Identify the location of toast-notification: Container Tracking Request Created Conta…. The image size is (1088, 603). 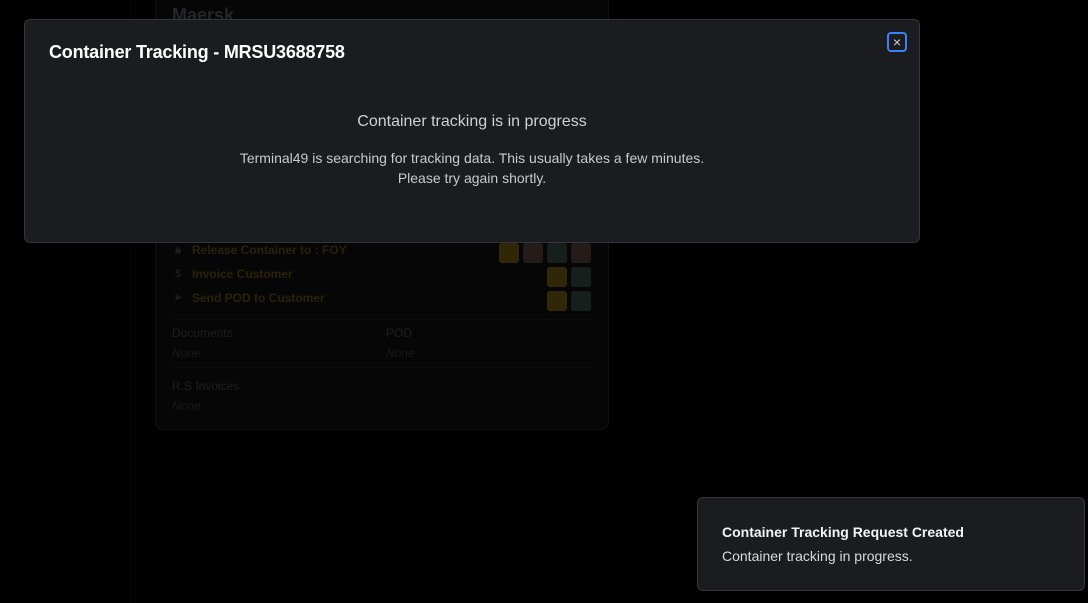
(891, 544).